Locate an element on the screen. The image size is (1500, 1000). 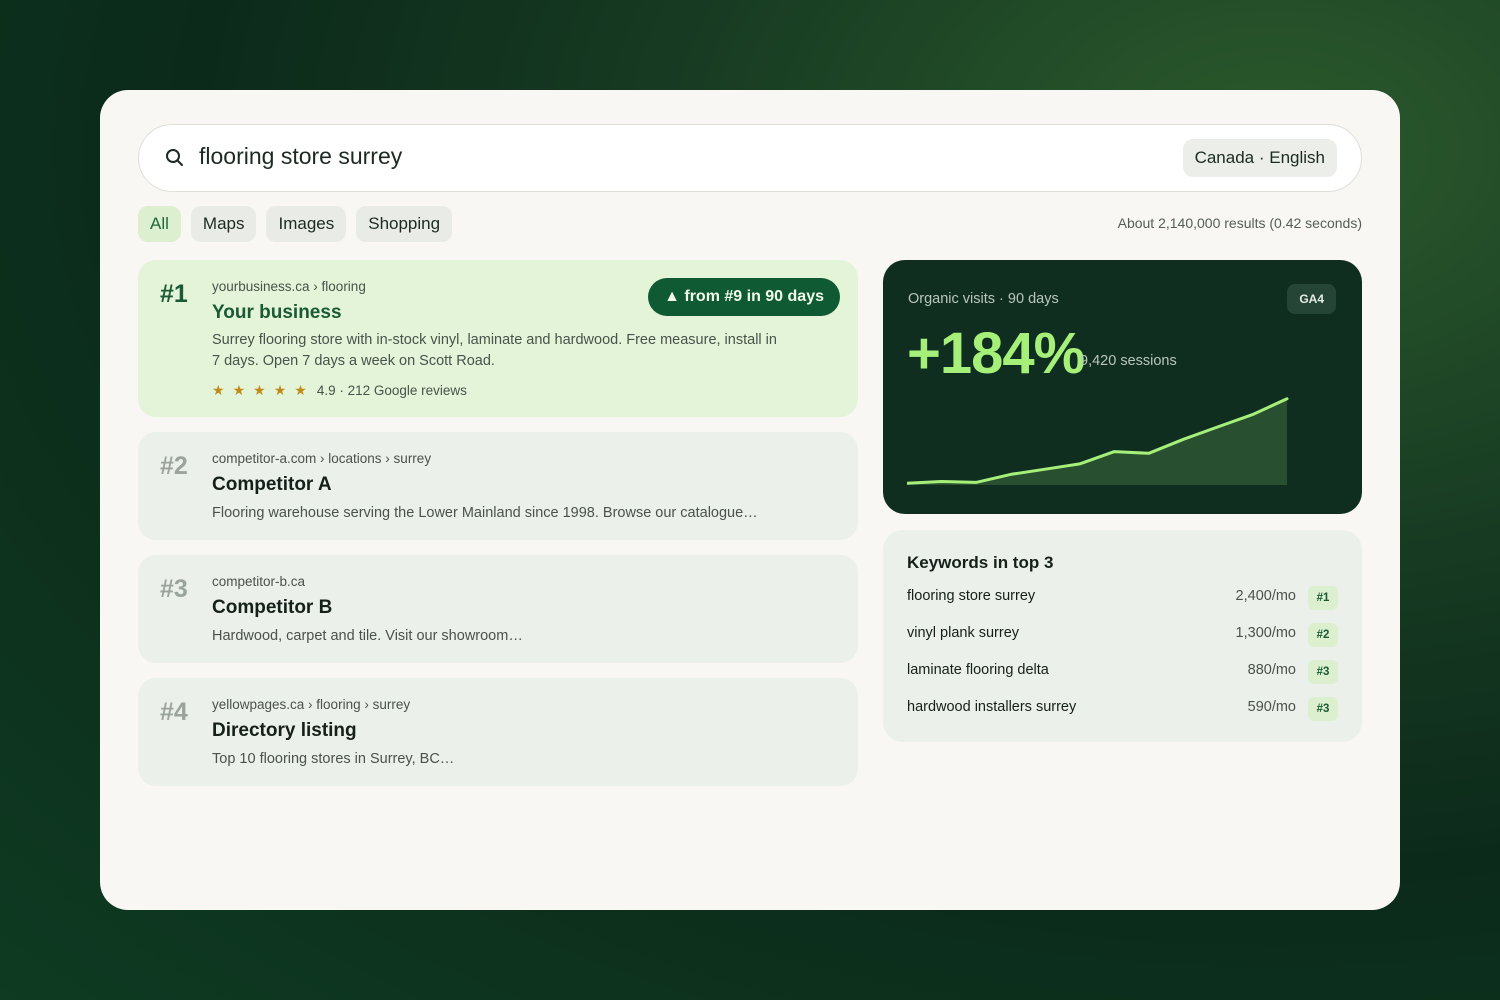
keywords-title: Keywords in top 3 is located at coordinates (980, 562).